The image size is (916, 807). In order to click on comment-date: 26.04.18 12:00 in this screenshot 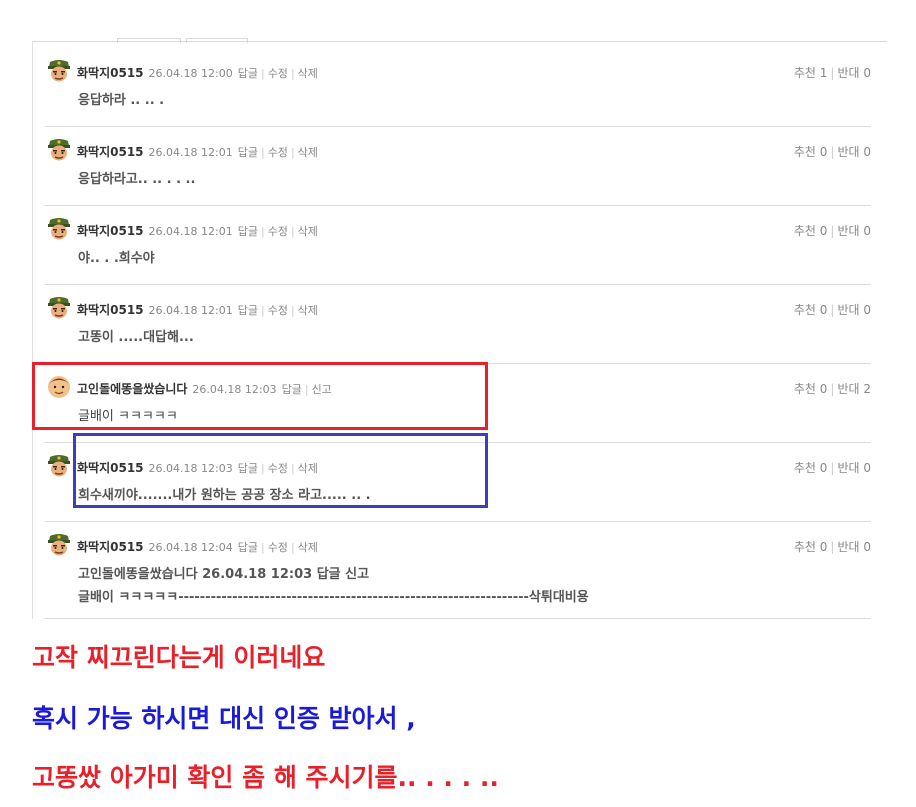, I will do `click(190, 73)`.